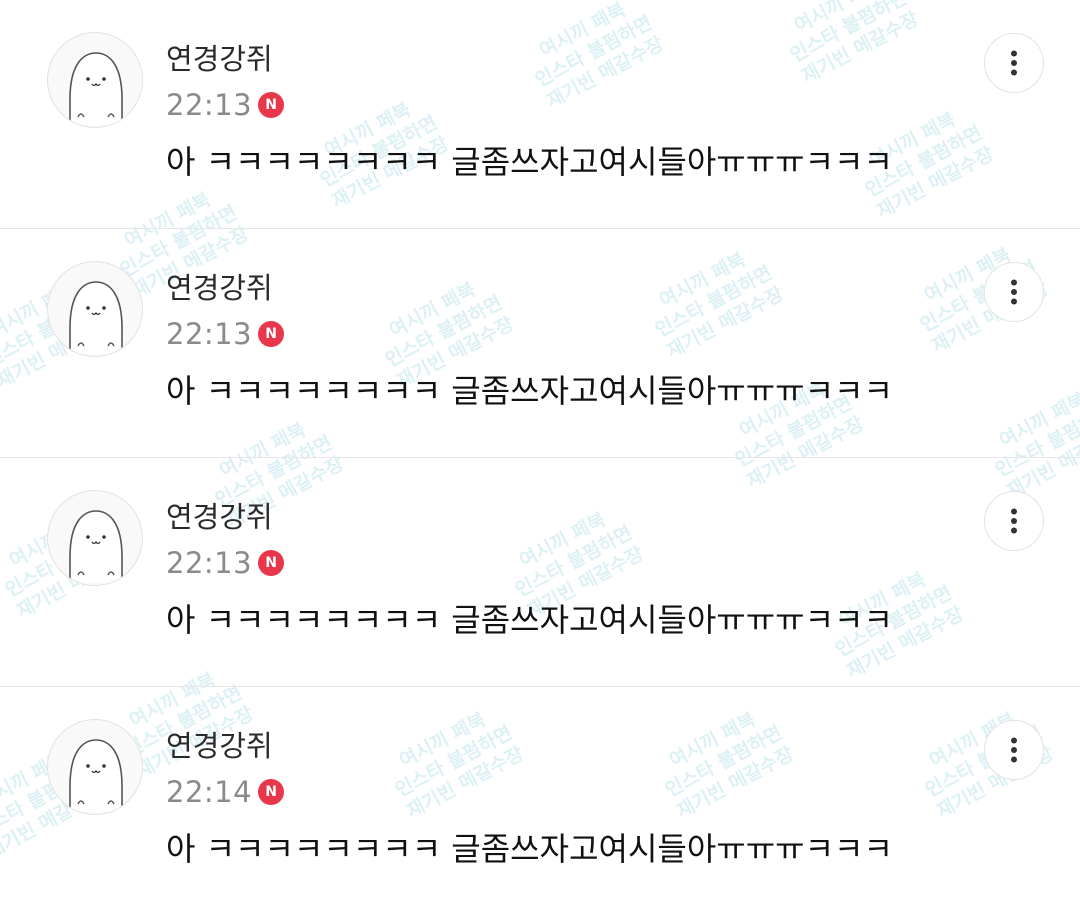 The height and width of the screenshot is (902, 1080). What do you see at coordinates (209, 792) in the screenshot?
I see `comment-time: 22:14` at bounding box center [209, 792].